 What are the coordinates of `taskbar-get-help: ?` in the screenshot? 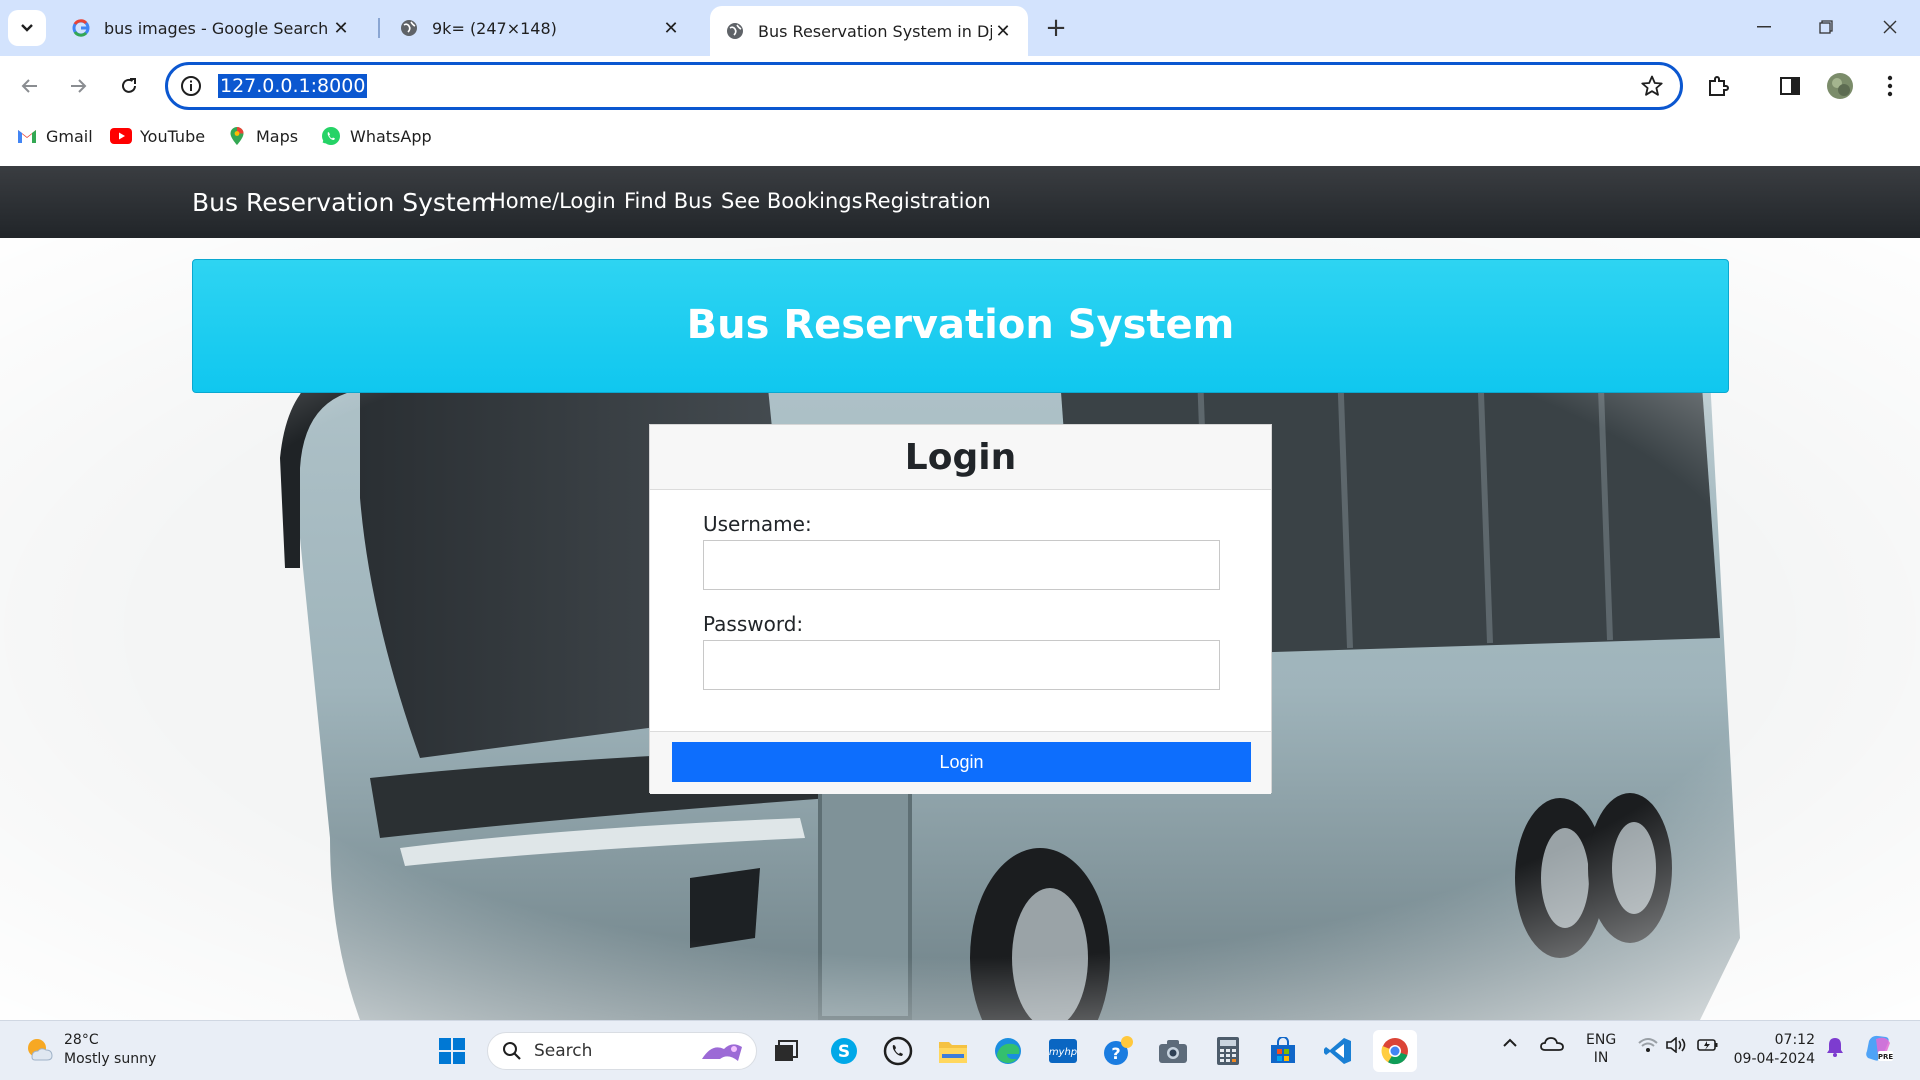 It's located at (1118, 1051).